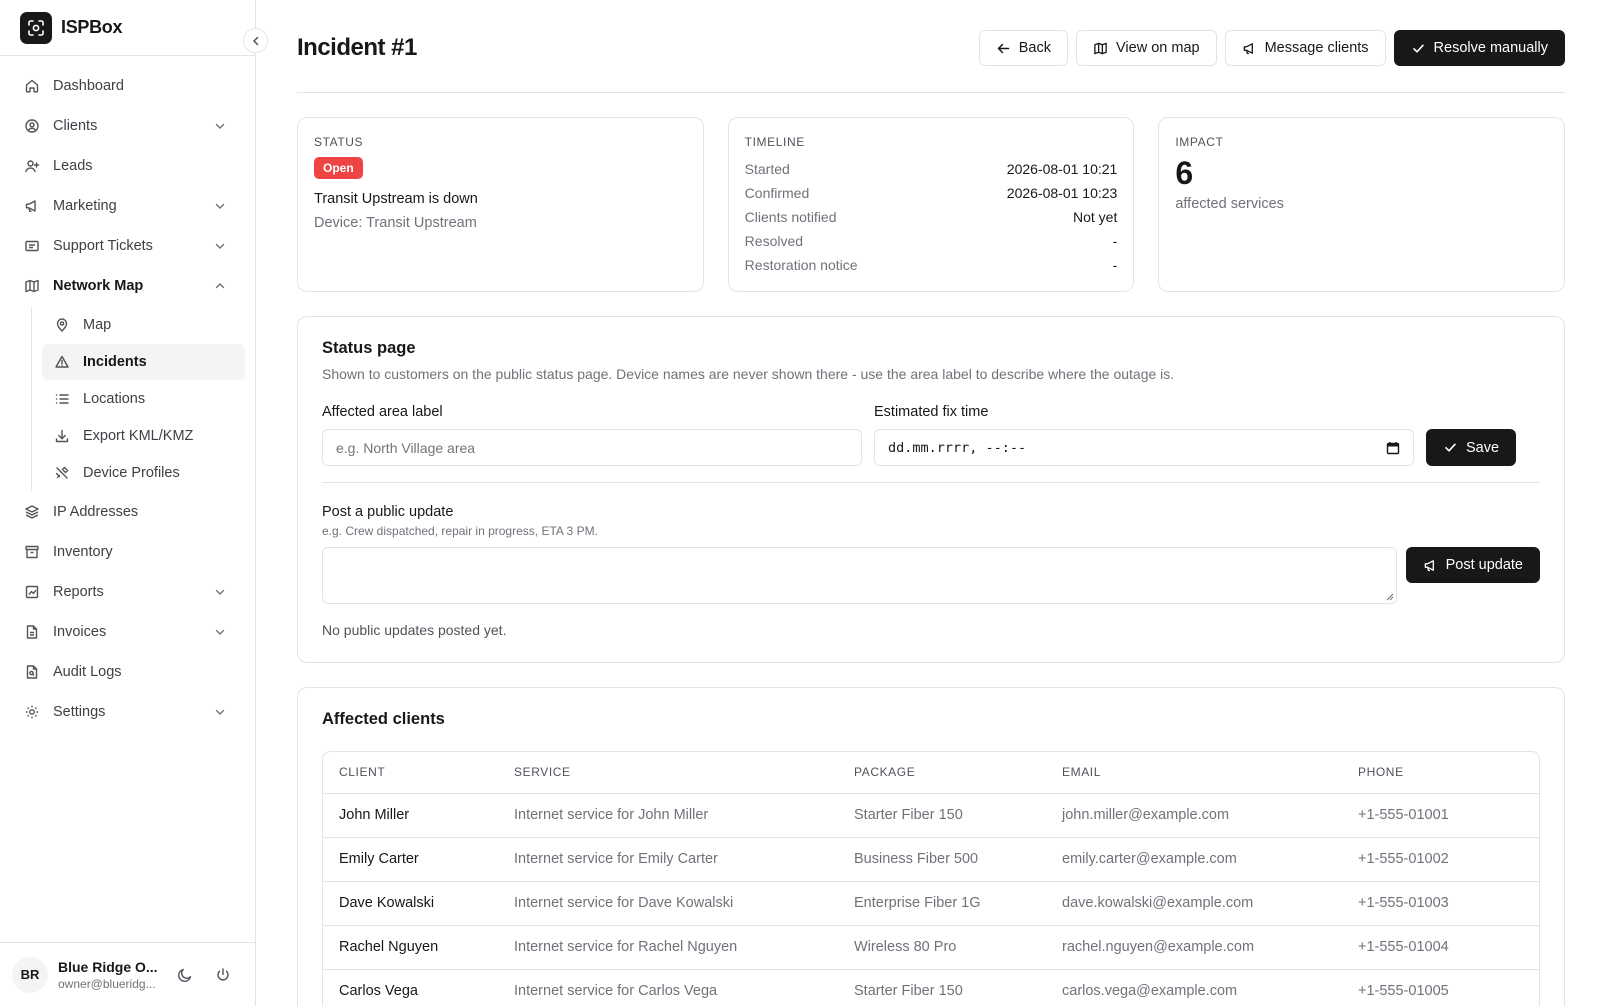 Image resolution: width=1600 pixels, height=1006 pixels. I want to click on layers-icon, so click(32, 512).